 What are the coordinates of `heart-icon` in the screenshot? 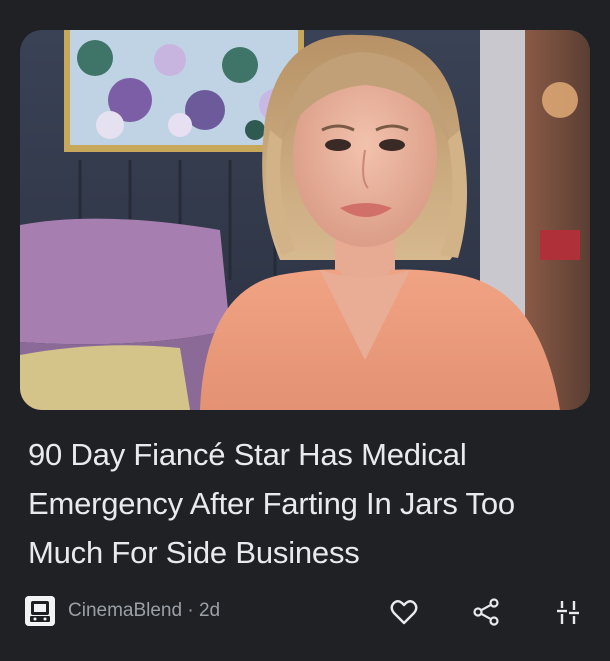 It's located at (404, 612).